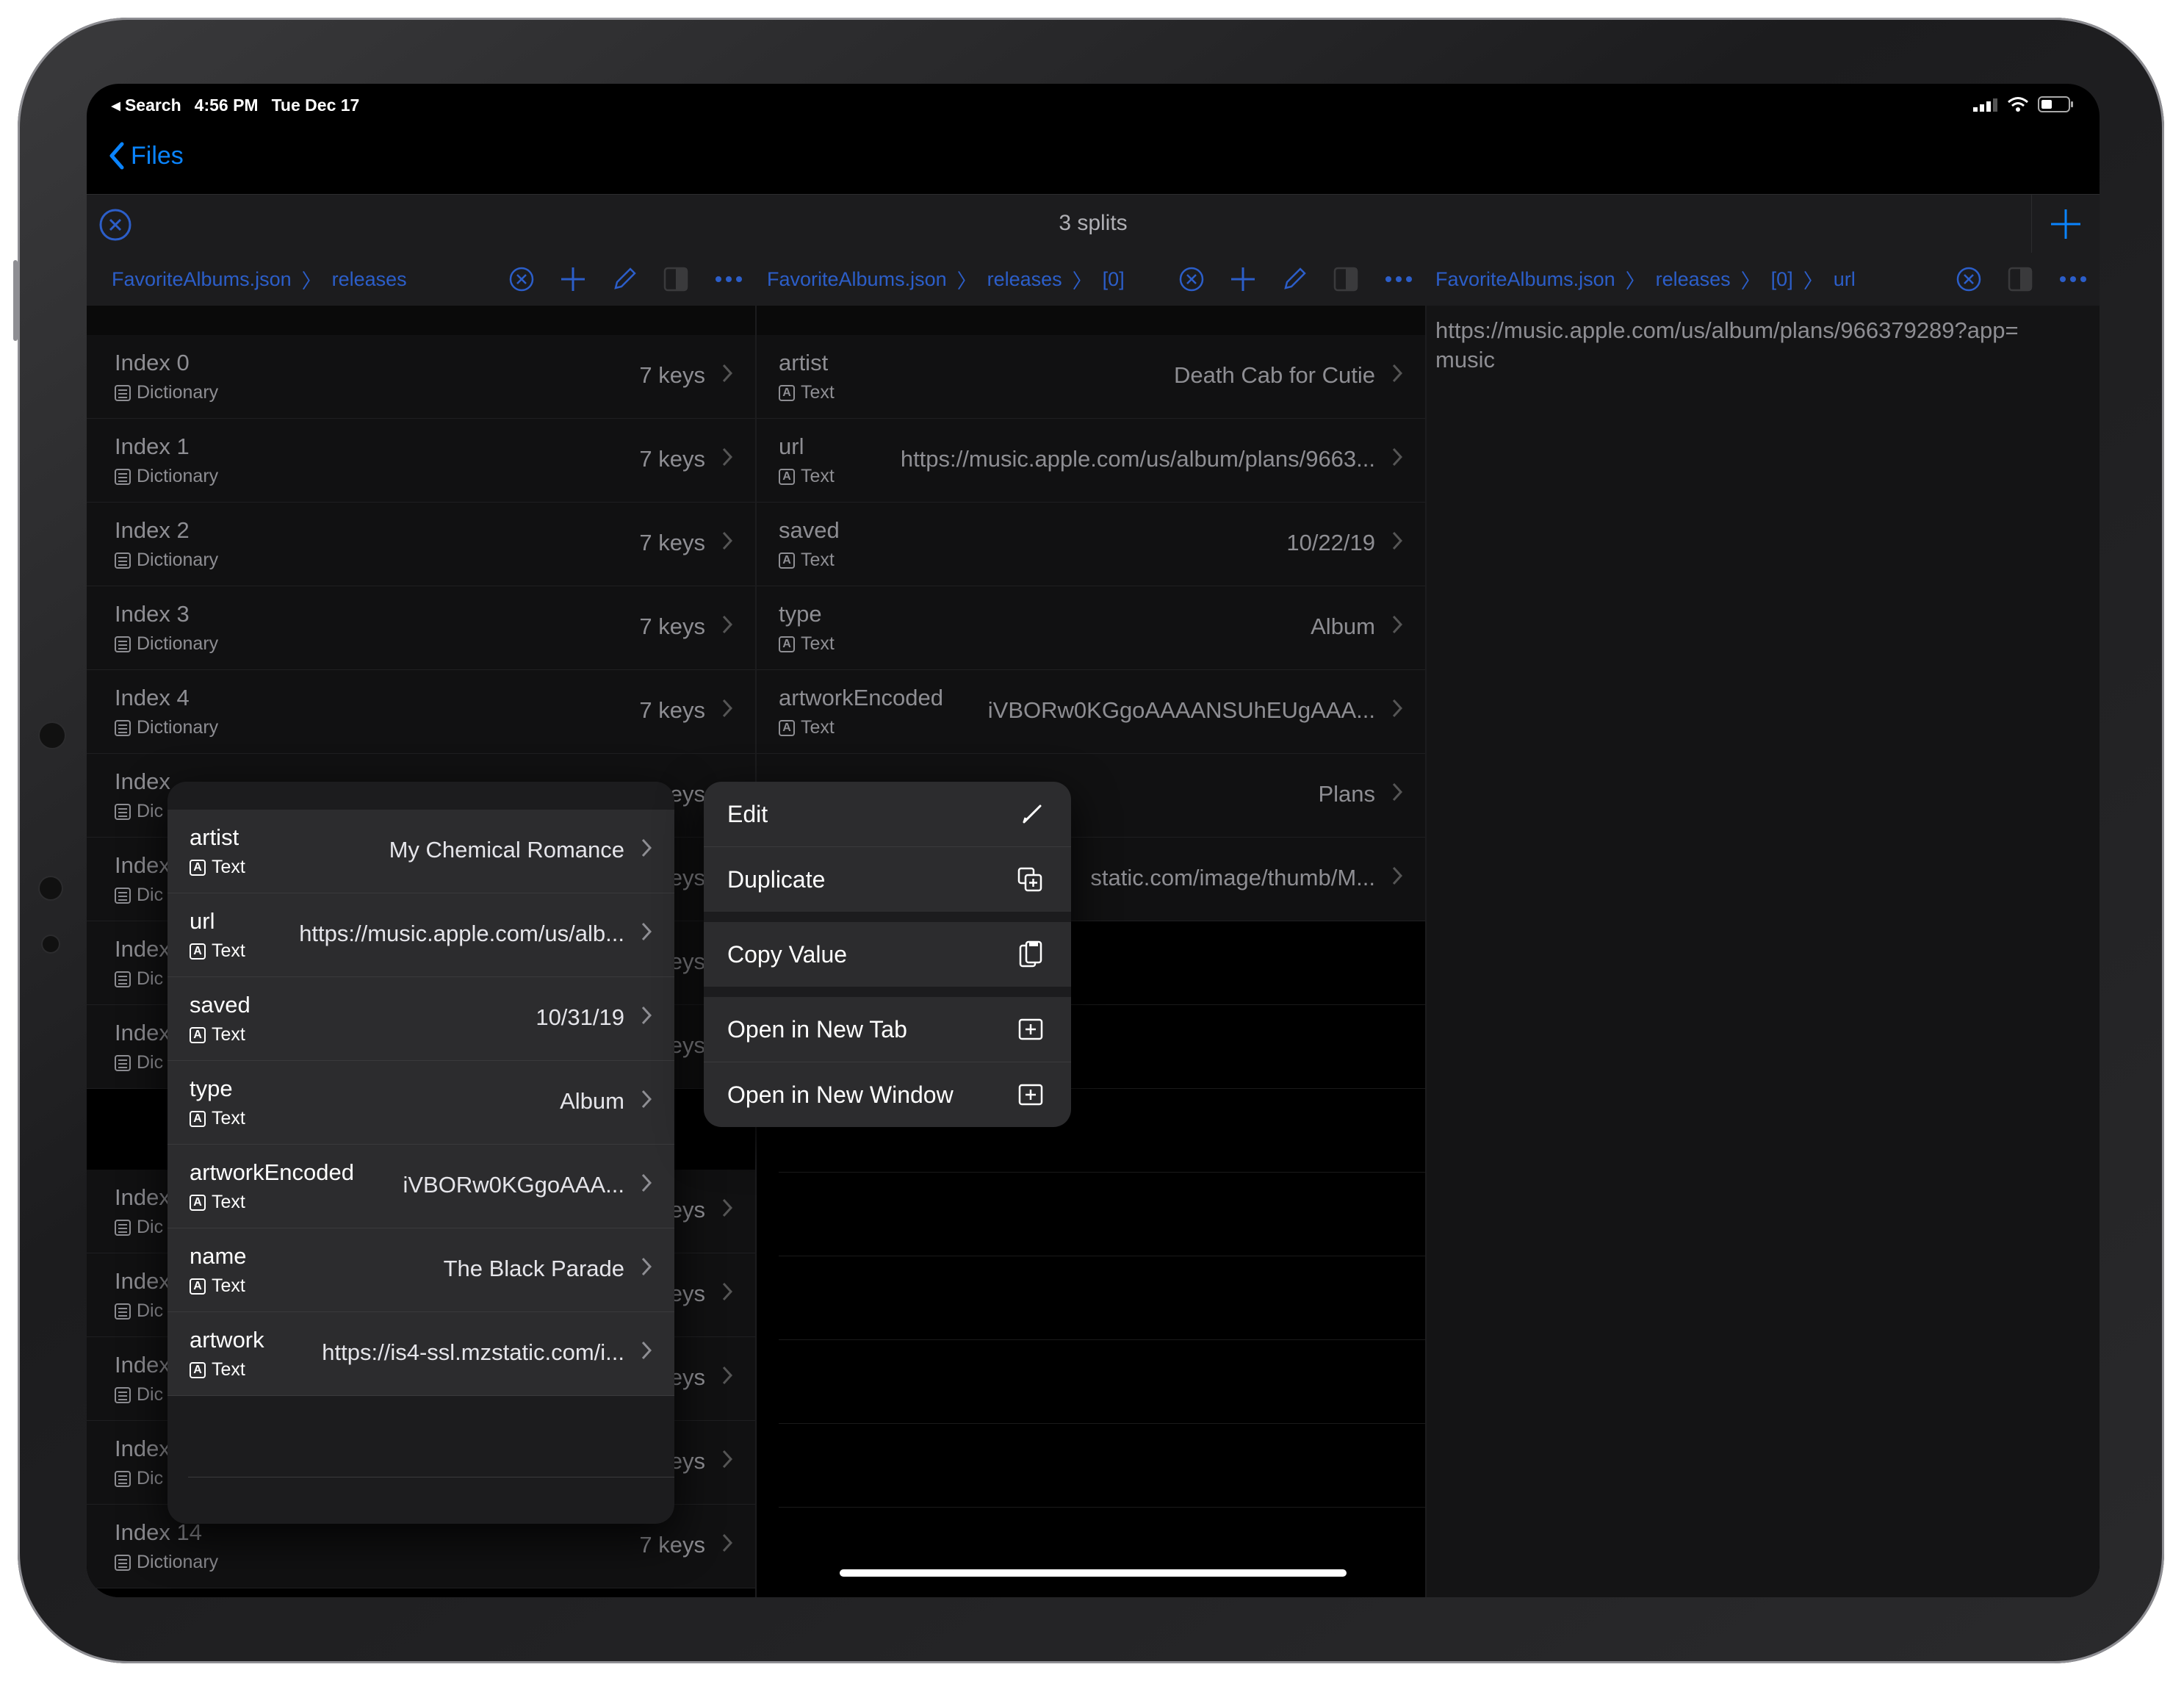 Image resolution: width=2184 pixels, height=1681 pixels. Describe the element at coordinates (887, 879) in the screenshot. I see `menu-item-duplicate: Duplicate` at that location.